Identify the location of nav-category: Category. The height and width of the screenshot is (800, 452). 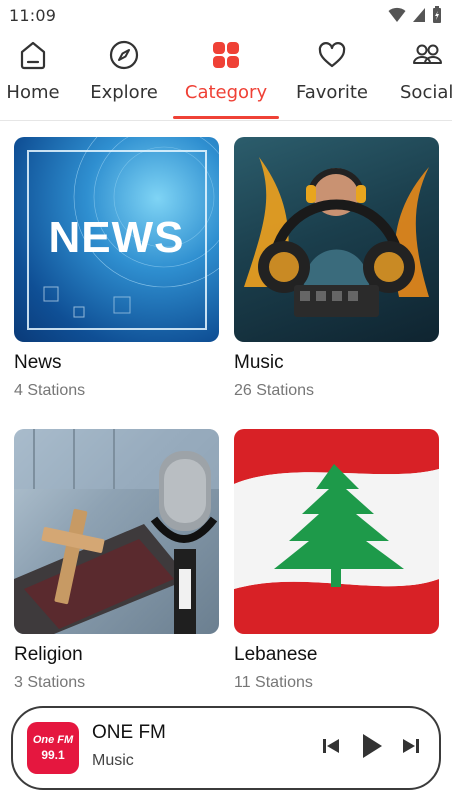
(226, 76).